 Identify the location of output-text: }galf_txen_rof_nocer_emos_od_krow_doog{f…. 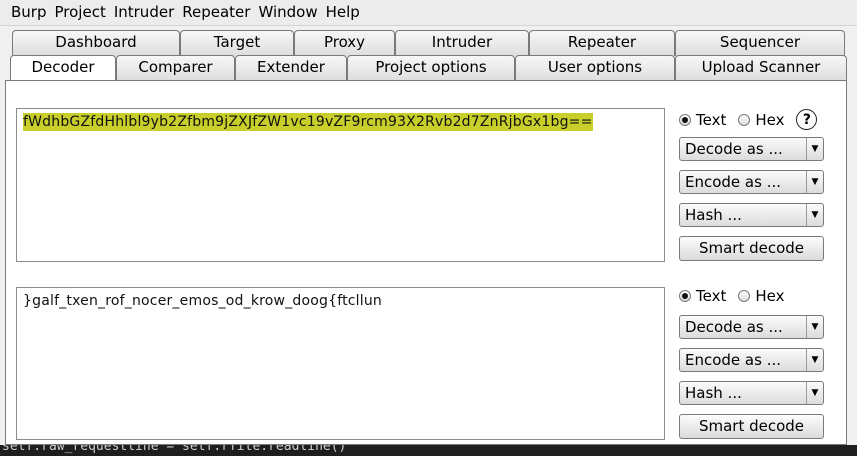
(203, 301).